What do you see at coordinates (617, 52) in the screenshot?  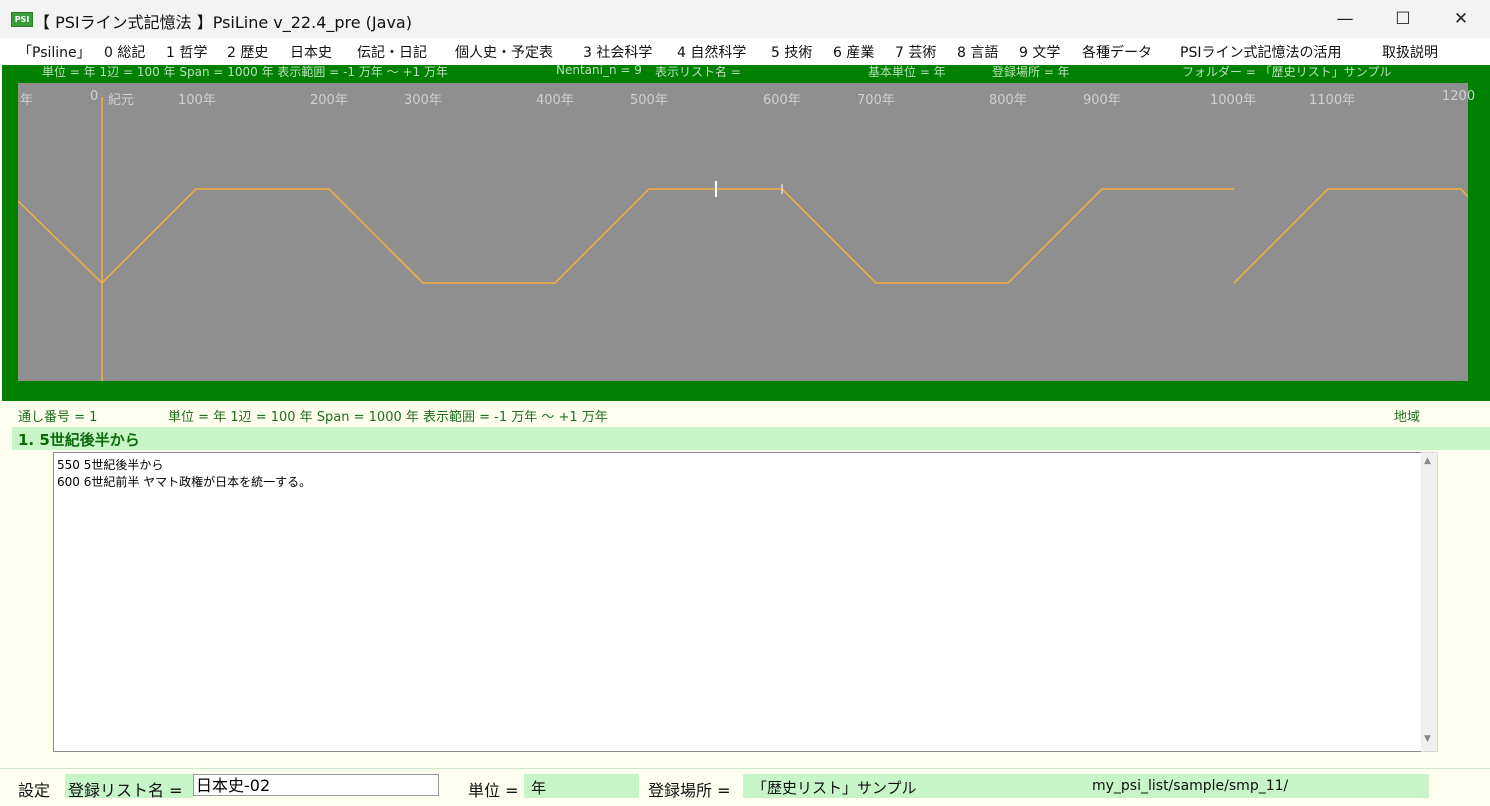 I see `menu-social-science: 3 社会科学` at bounding box center [617, 52].